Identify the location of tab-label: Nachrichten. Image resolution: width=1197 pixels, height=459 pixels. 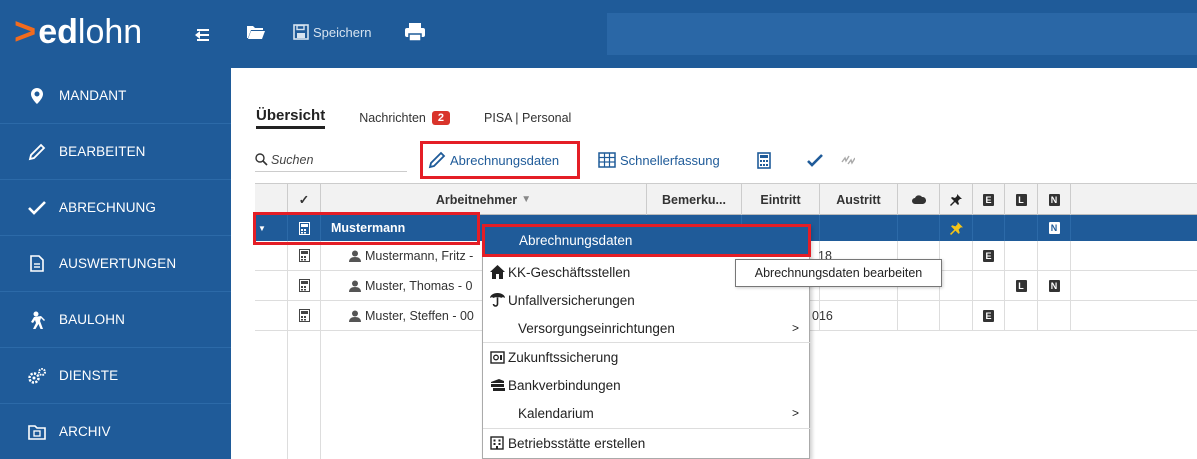
(392, 118).